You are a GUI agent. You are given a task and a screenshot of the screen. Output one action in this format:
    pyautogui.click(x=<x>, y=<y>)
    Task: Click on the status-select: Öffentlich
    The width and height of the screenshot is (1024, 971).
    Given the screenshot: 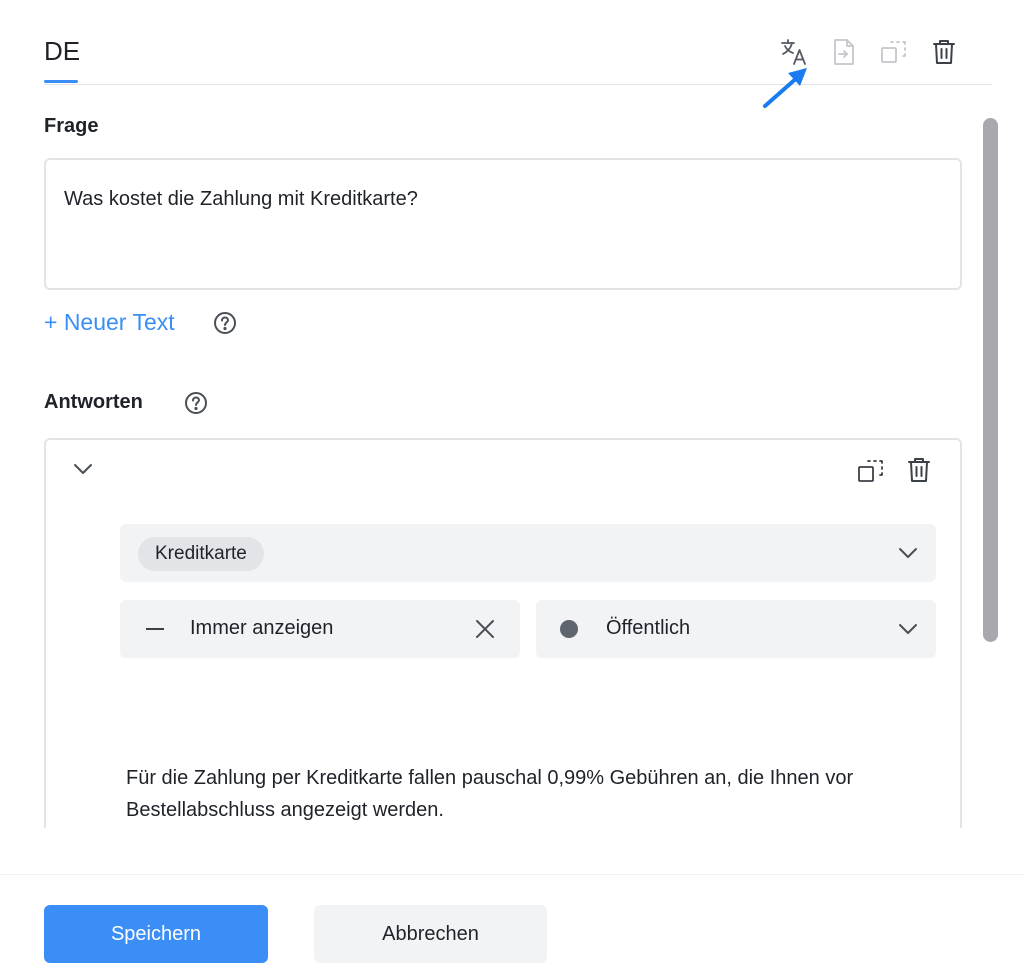 What is the action you would take?
    pyautogui.click(x=736, y=629)
    